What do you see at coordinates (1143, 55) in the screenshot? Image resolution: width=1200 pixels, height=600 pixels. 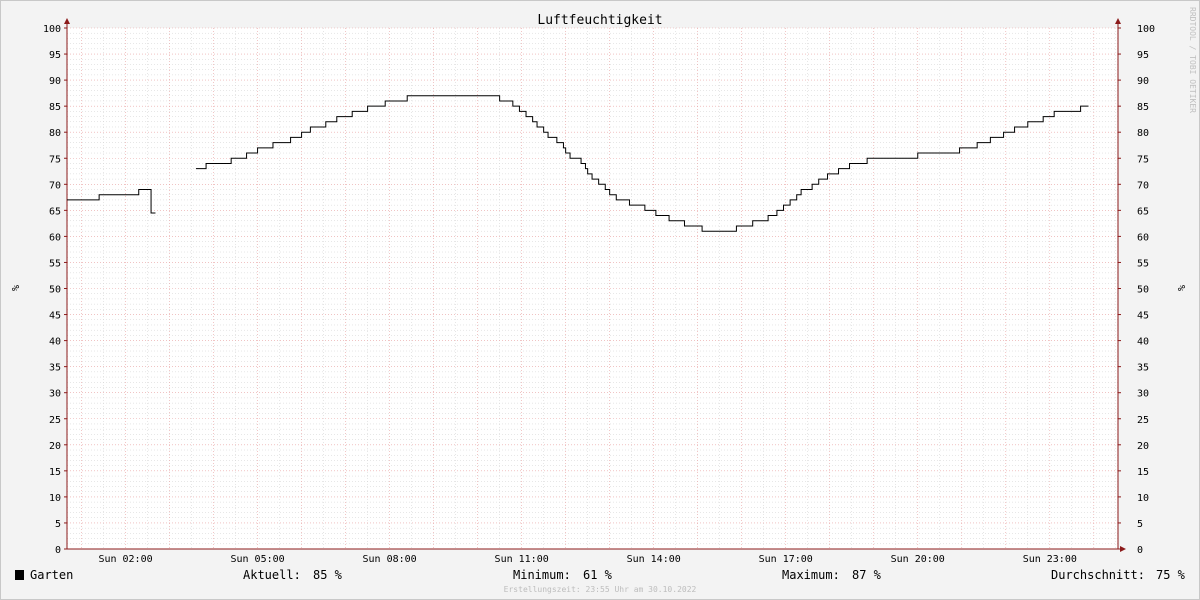 I see `y-tick-label-right: 95` at bounding box center [1143, 55].